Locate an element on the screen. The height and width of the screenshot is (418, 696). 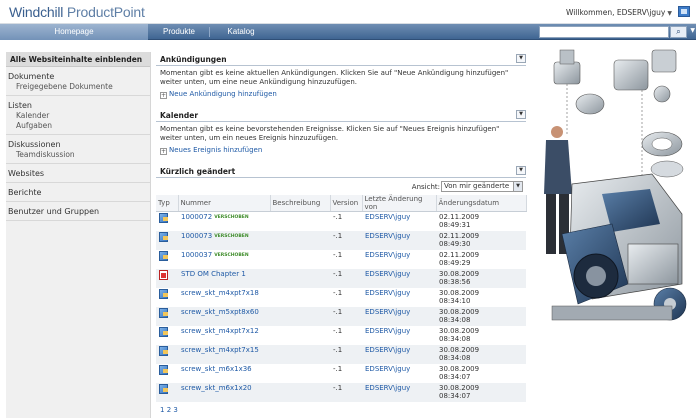
document-number-link: screw_skt_m5xpt8x60 is located at coordinates (220, 312).